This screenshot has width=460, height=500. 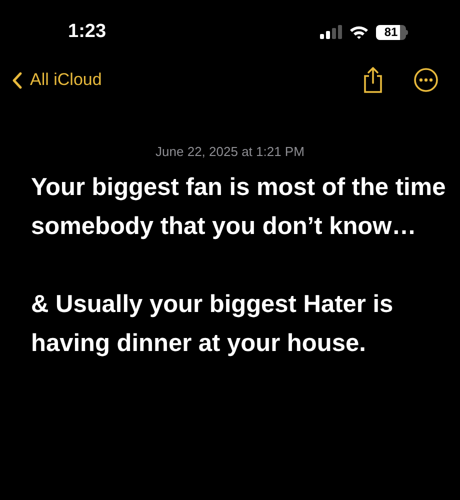 I want to click on signal-icon, so click(x=331, y=32).